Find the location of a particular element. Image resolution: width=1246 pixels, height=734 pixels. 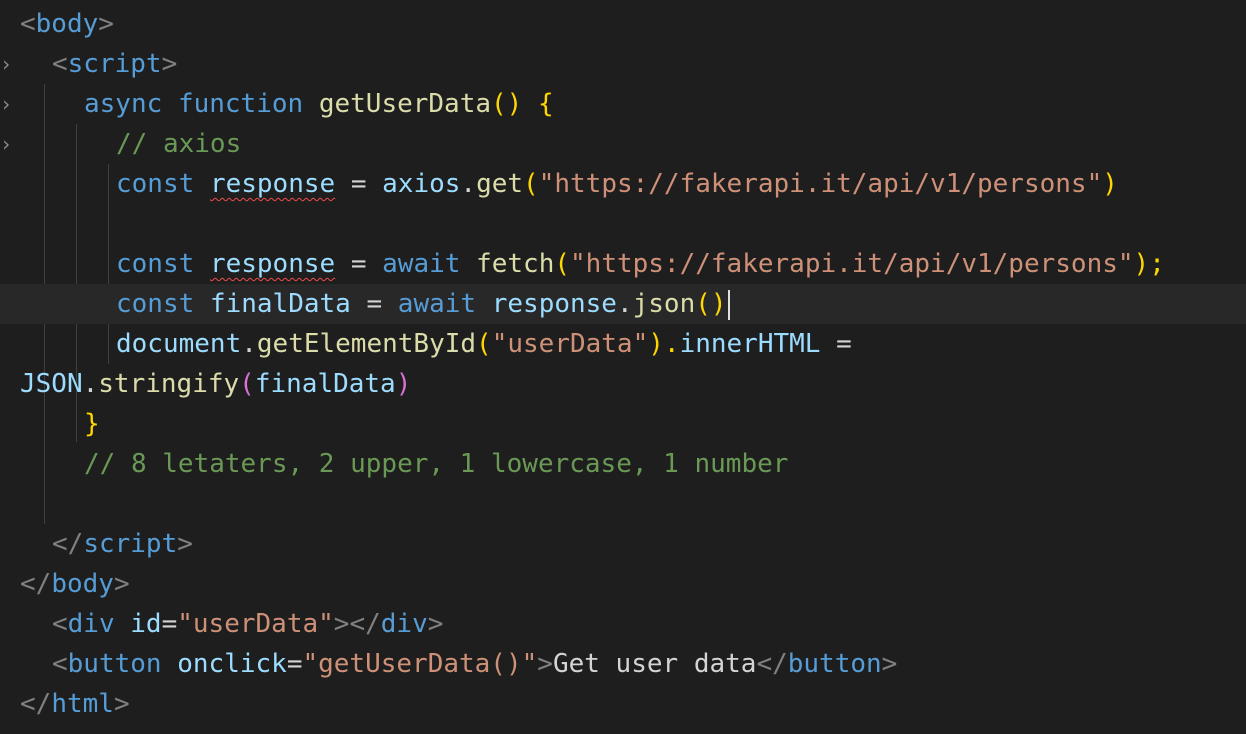

tag-bracket: ></ is located at coordinates (357, 624).